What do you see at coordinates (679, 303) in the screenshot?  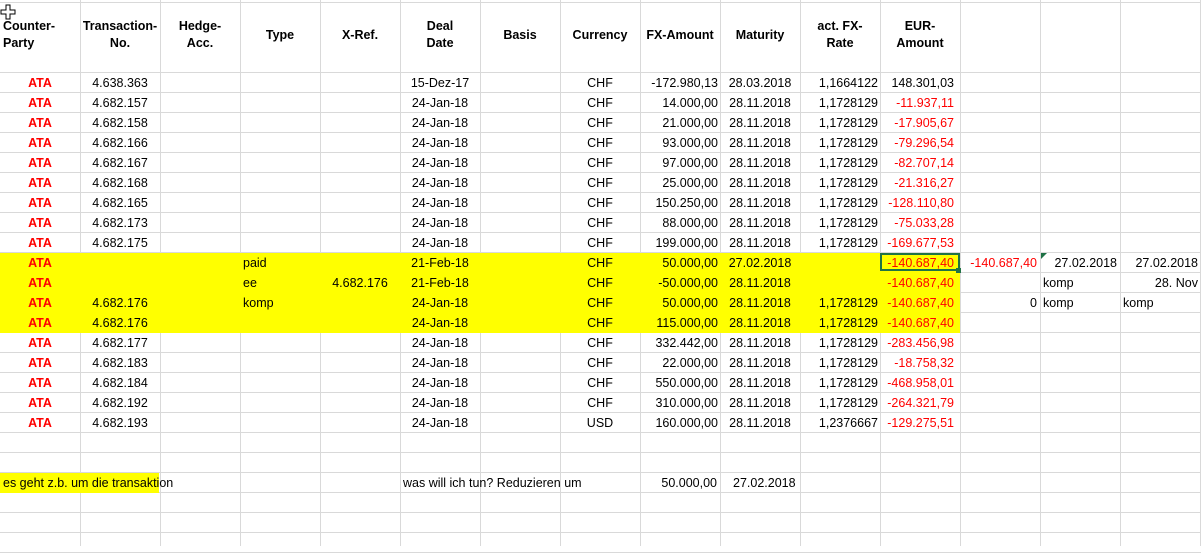 I see `cell-fx-amount: 50.000,00` at bounding box center [679, 303].